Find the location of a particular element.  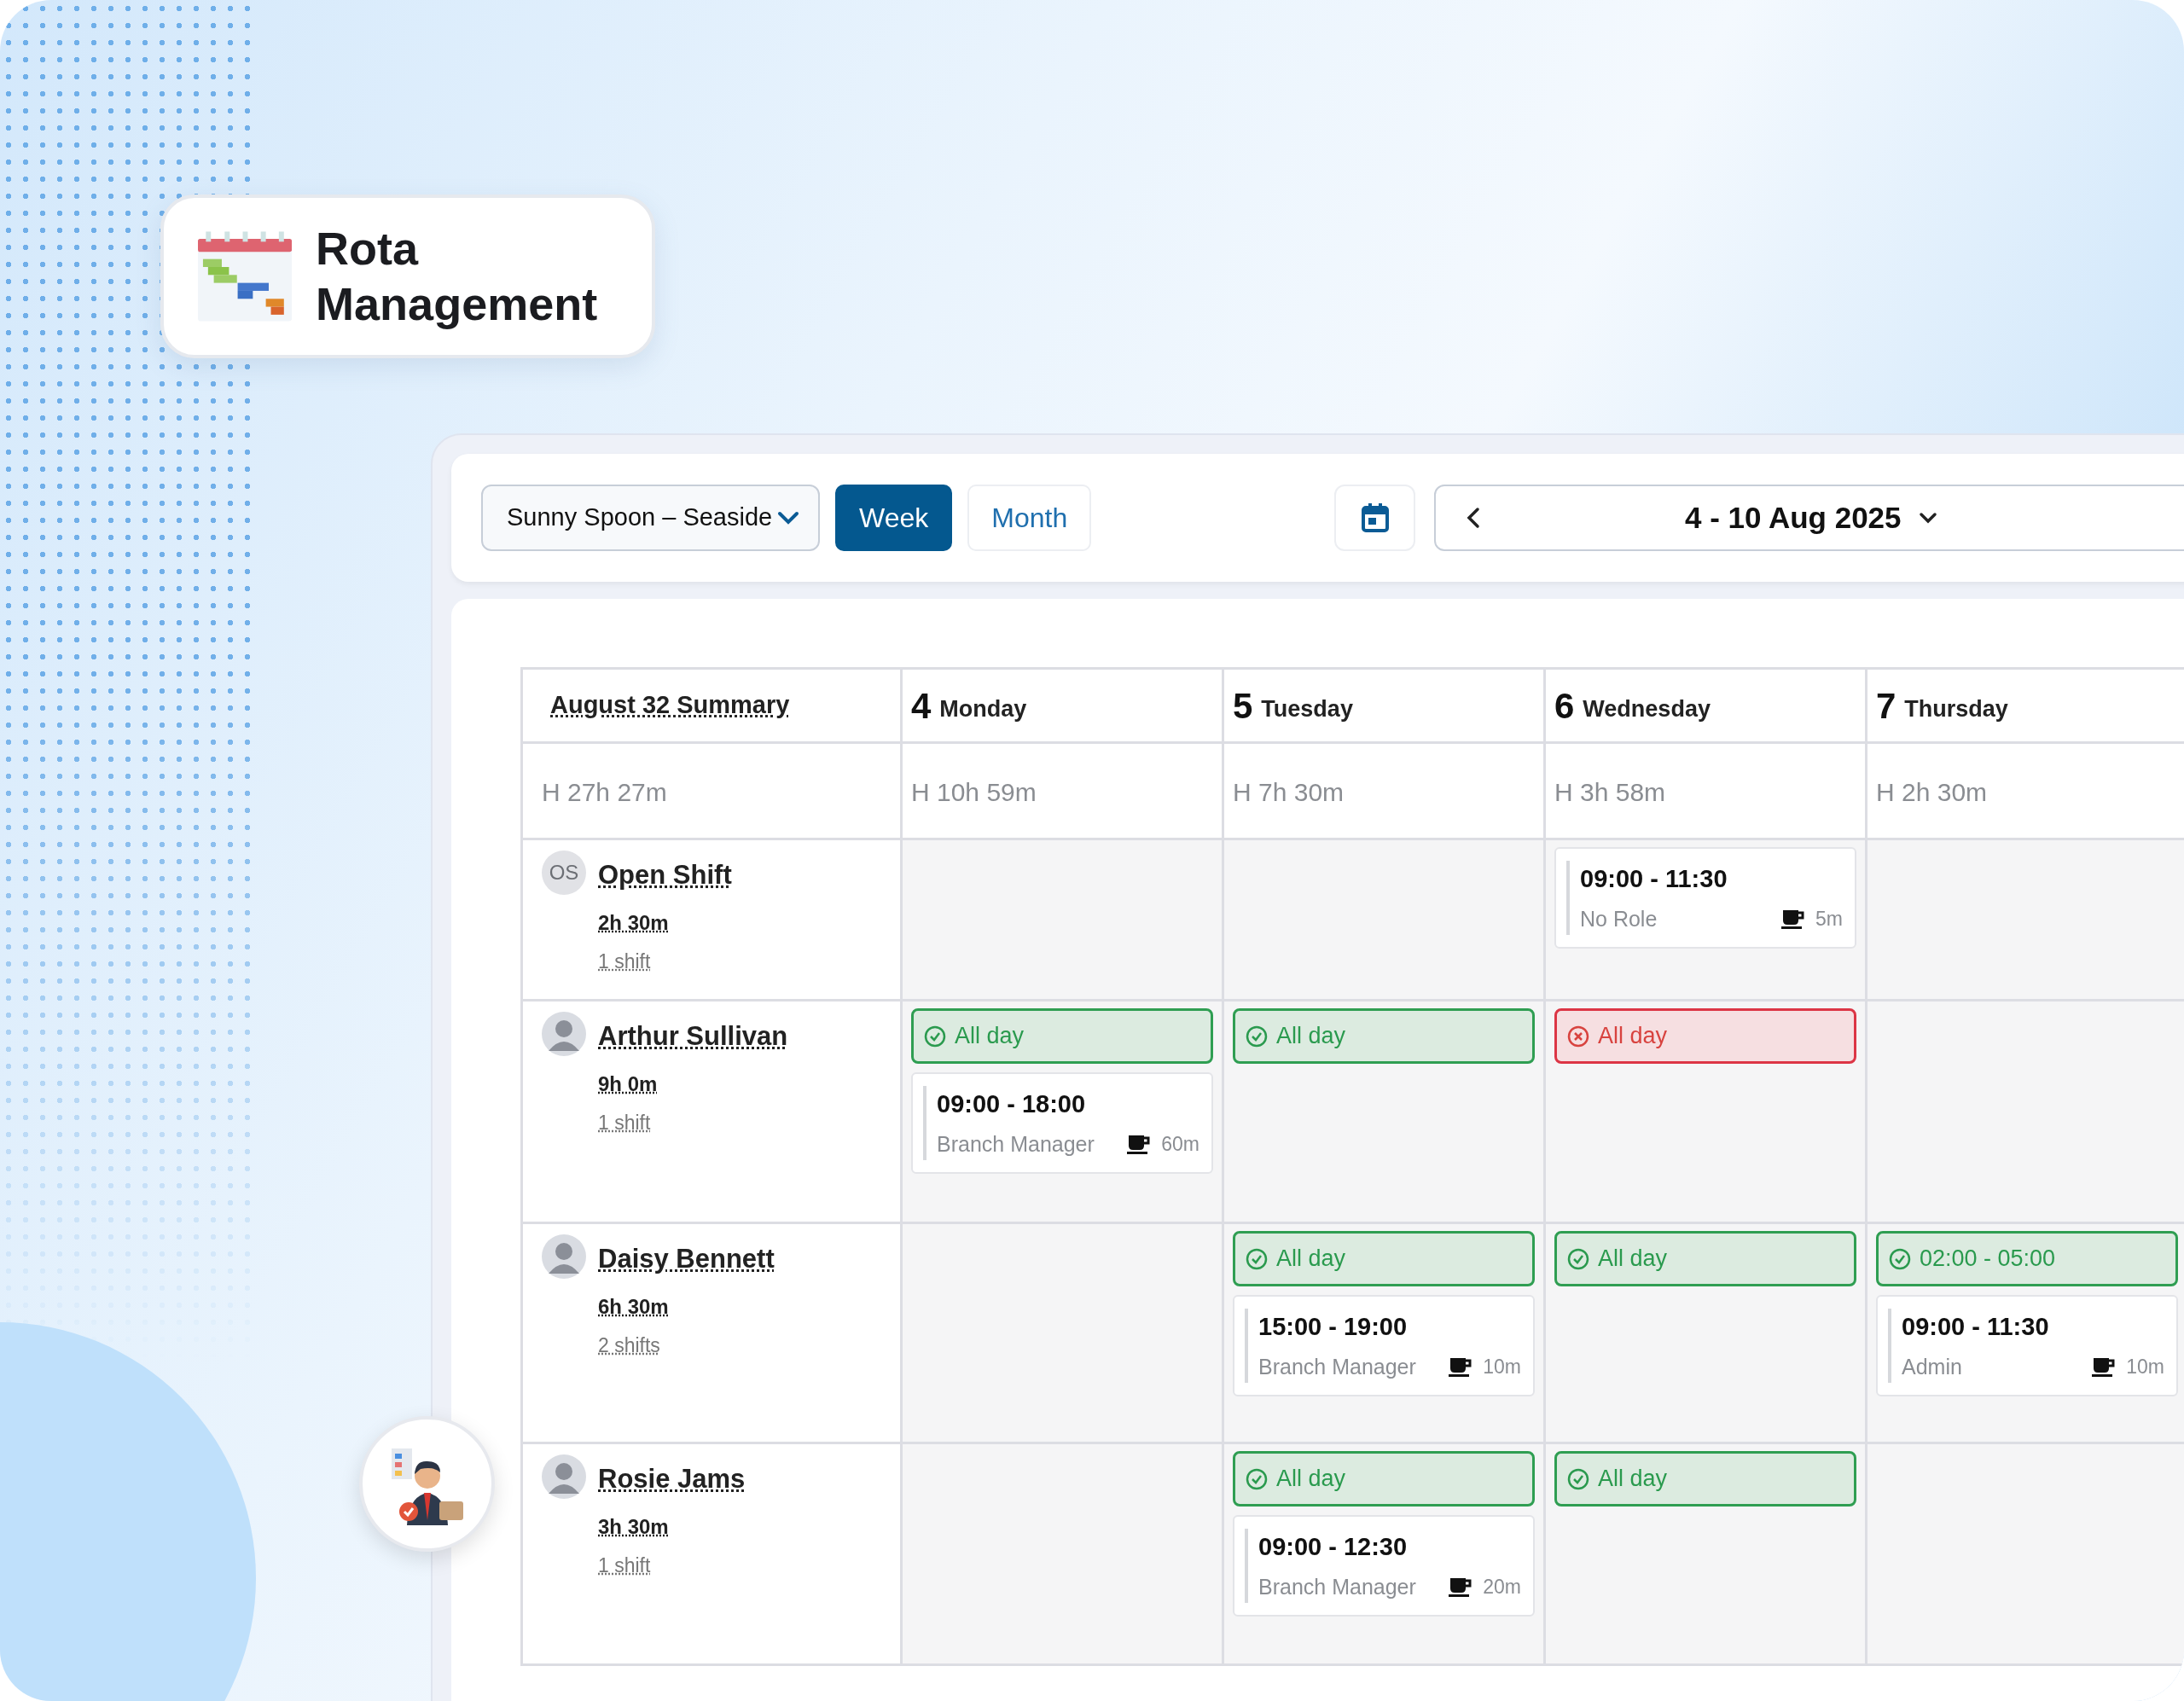

day-hours: H 2h 30m is located at coordinates (1932, 792).